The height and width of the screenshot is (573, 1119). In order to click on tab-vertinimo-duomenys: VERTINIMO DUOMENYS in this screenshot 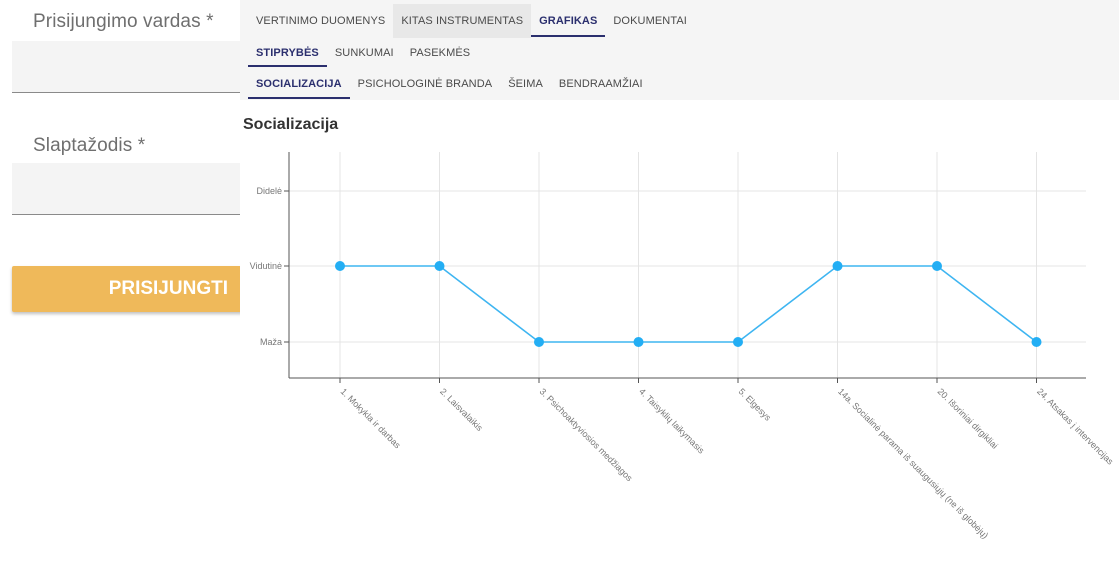, I will do `click(320, 21)`.